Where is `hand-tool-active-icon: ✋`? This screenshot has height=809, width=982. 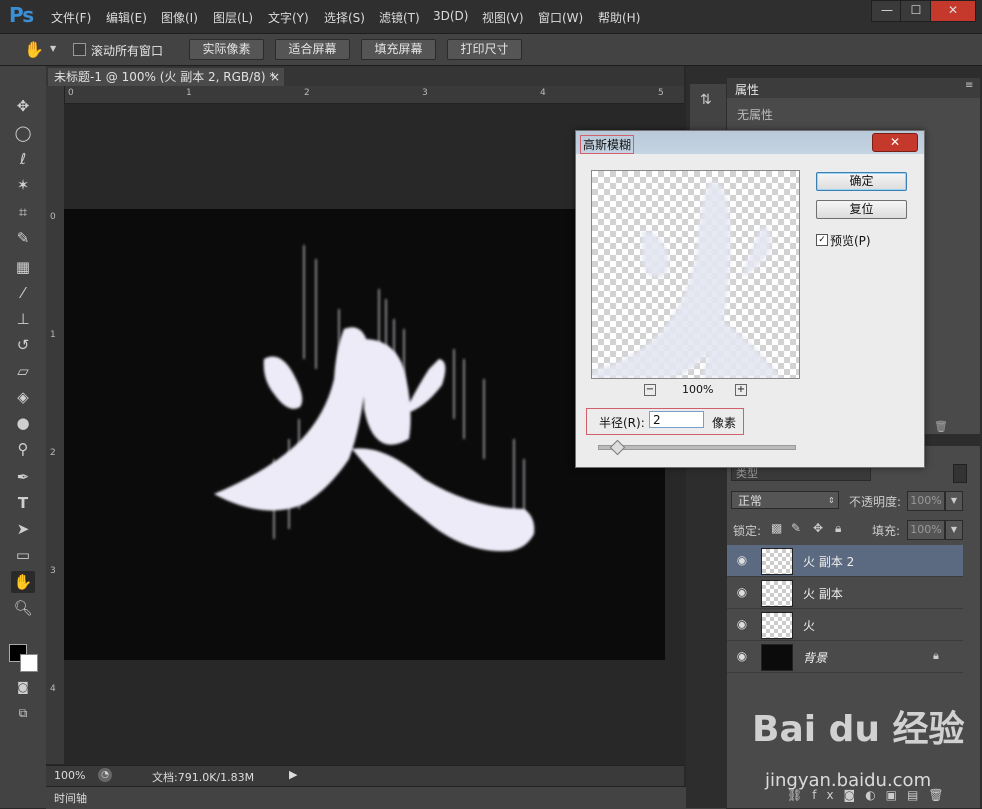
hand-tool-active-icon: ✋ is located at coordinates (23, 582).